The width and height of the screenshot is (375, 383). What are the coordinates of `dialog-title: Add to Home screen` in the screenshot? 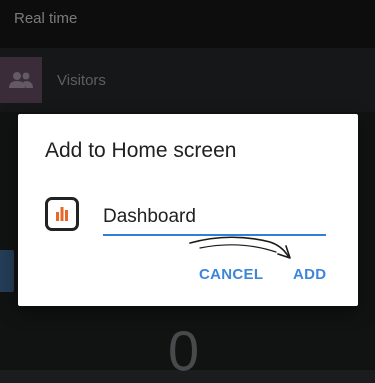 It's located at (141, 150).